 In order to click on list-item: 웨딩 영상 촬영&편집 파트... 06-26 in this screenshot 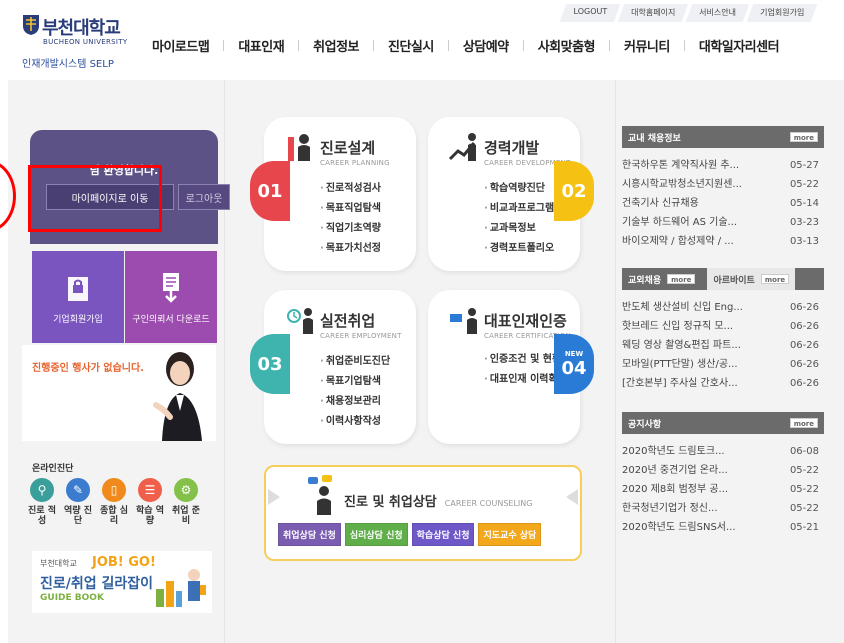, I will do `click(723, 345)`.